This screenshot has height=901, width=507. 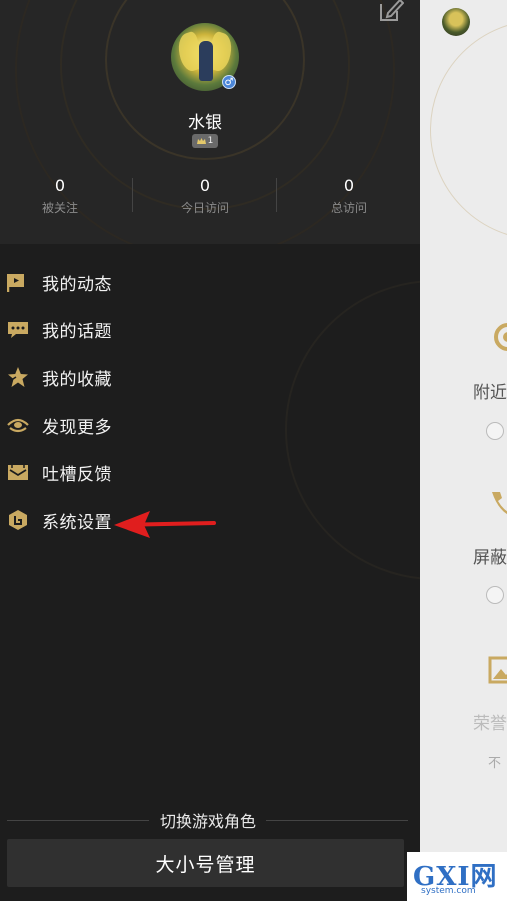 I want to click on menu-item-label: 发现更多, so click(x=77, y=427).